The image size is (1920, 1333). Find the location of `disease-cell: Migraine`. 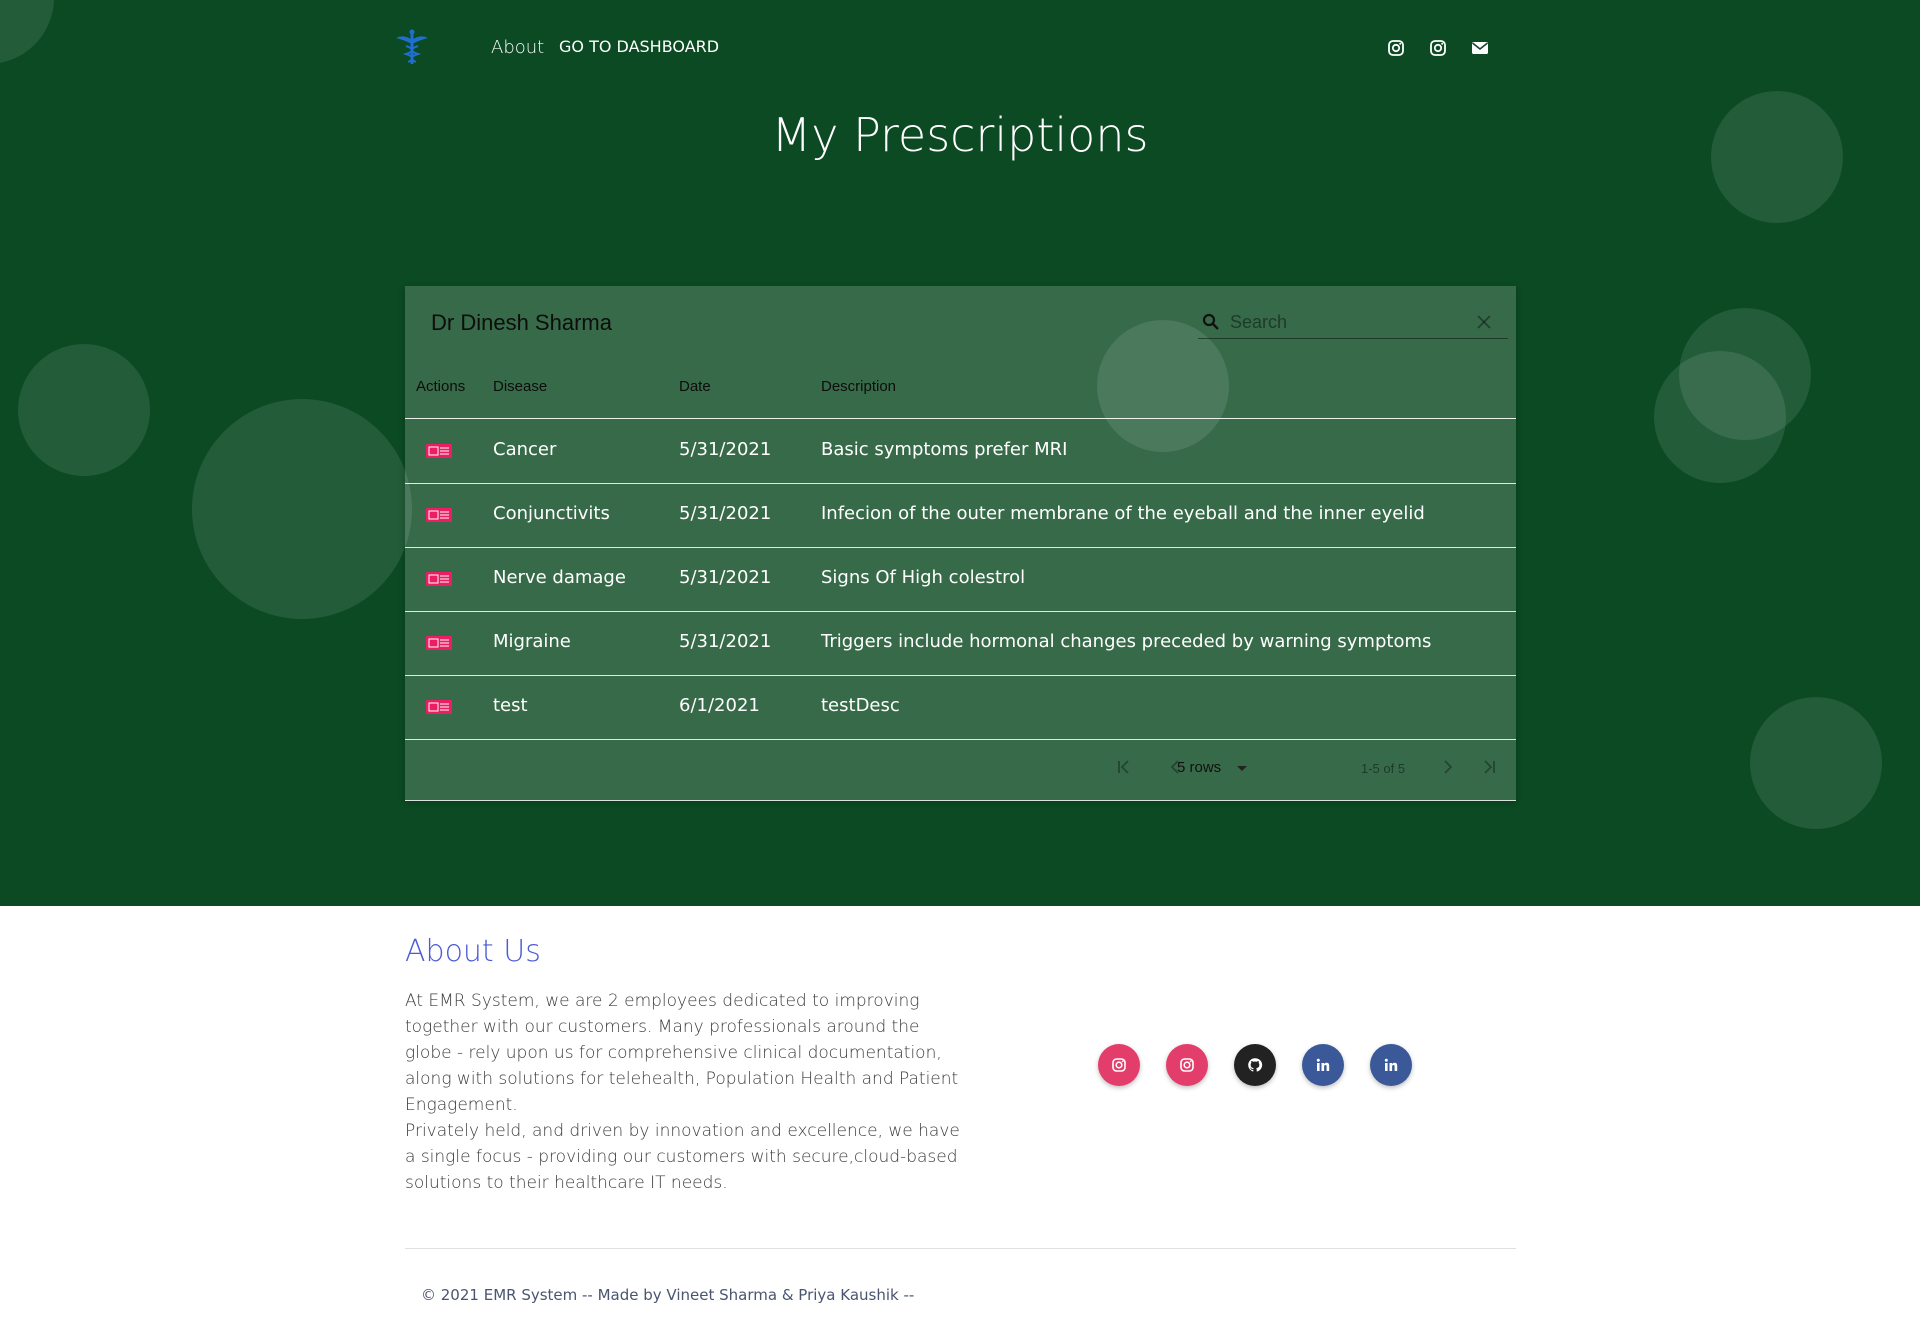

disease-cell: Migraine is located at coordinates (532, 641).